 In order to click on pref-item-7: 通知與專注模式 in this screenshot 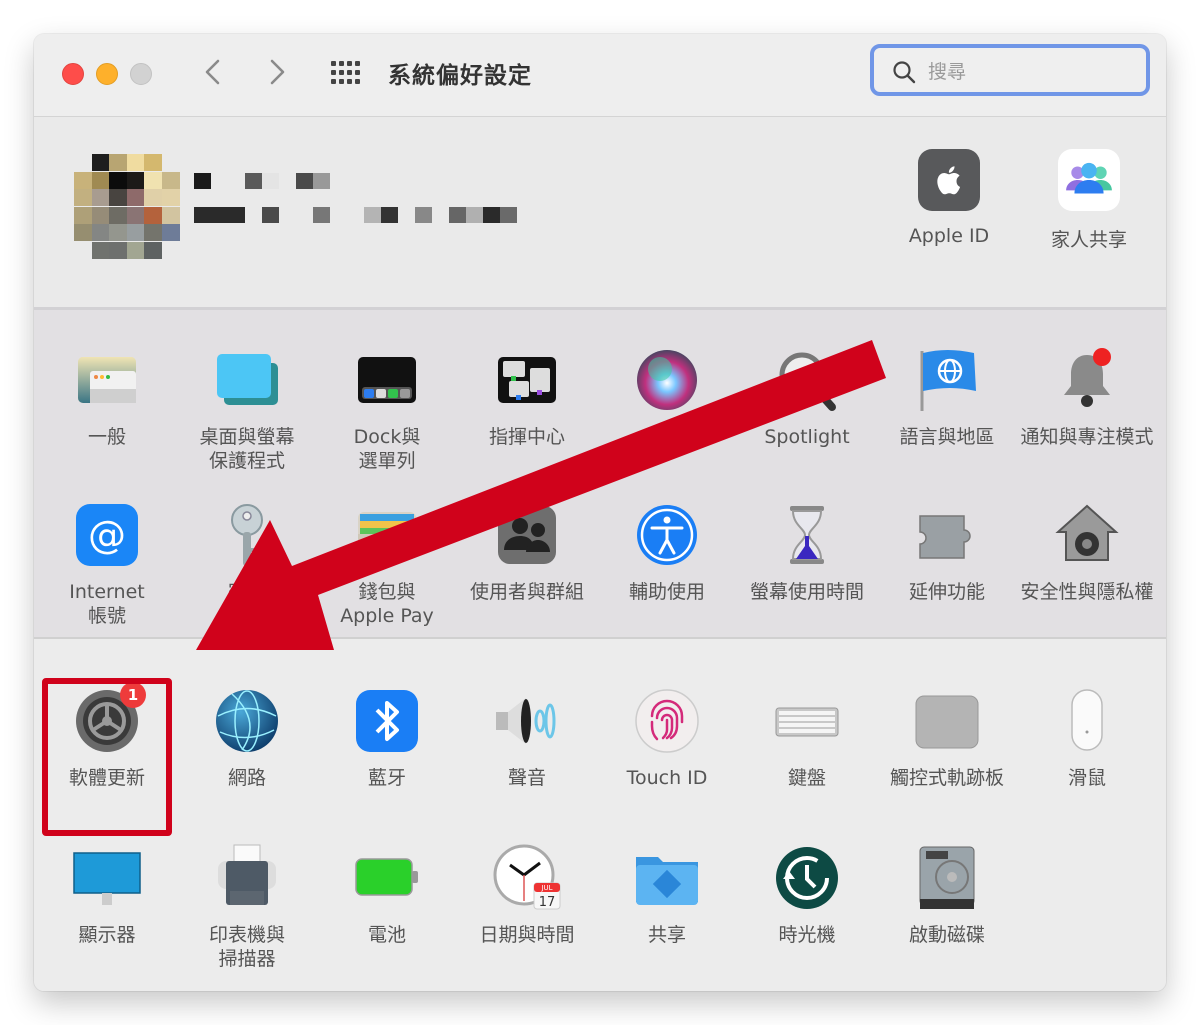, I will do `click(1087, 397)`.